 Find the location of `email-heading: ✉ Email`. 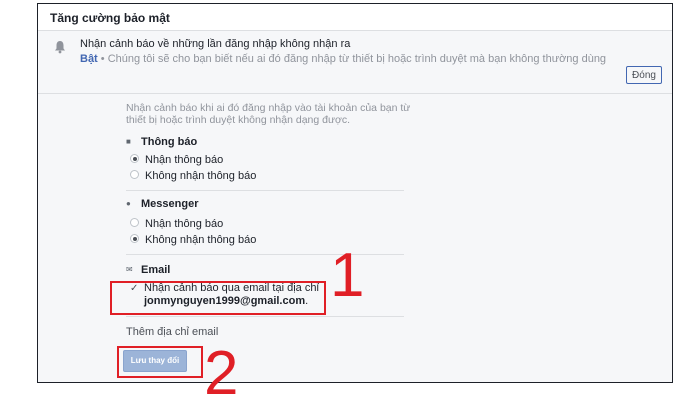

email-heading: ✉ Email is located at coordinates (148, 270).